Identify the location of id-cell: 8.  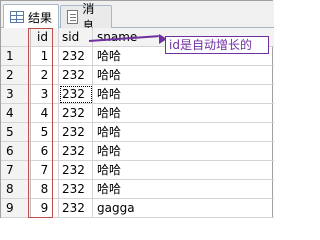
(45, 189).